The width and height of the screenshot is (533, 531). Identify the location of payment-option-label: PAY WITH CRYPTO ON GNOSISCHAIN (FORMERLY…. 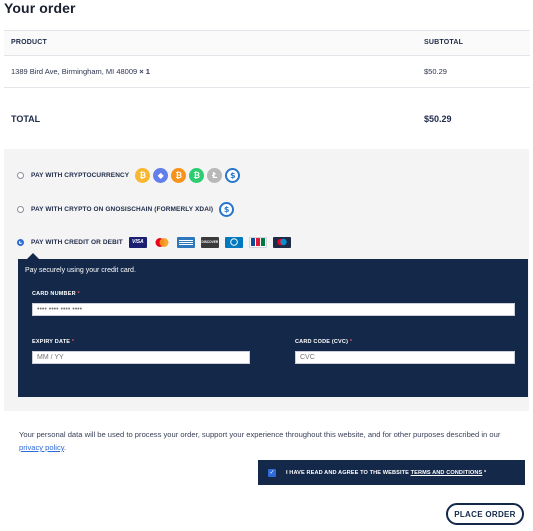
(122, 209).